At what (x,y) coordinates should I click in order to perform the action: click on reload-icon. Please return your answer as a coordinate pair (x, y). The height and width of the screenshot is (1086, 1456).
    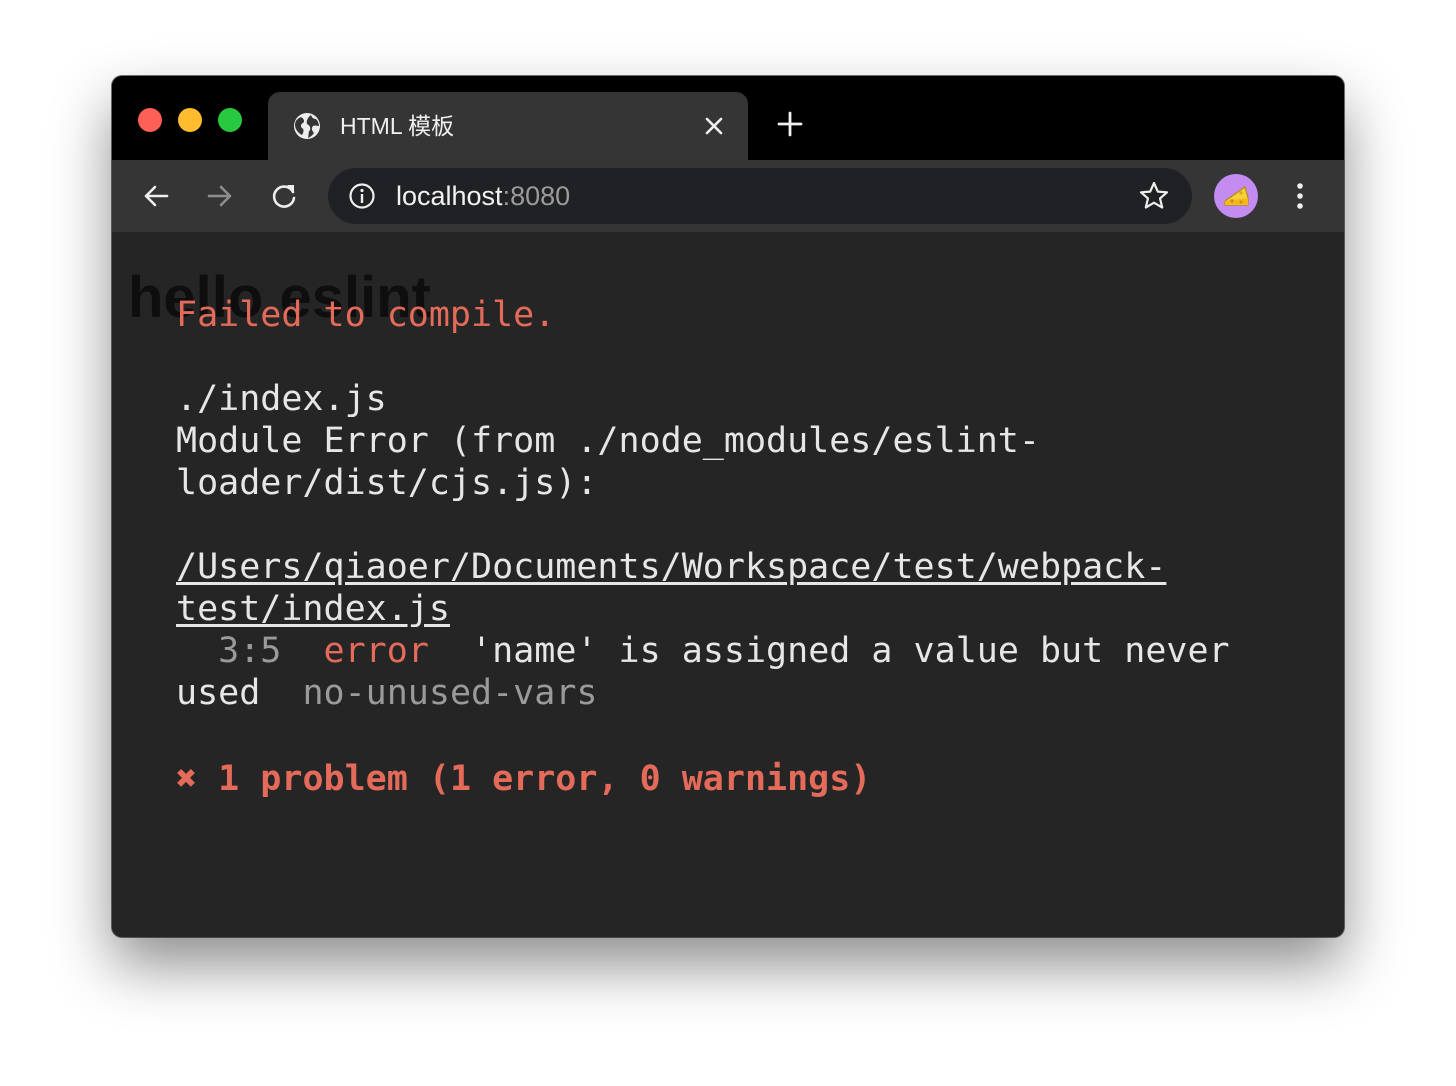
    Looking at the image, I should click on (284, 196).